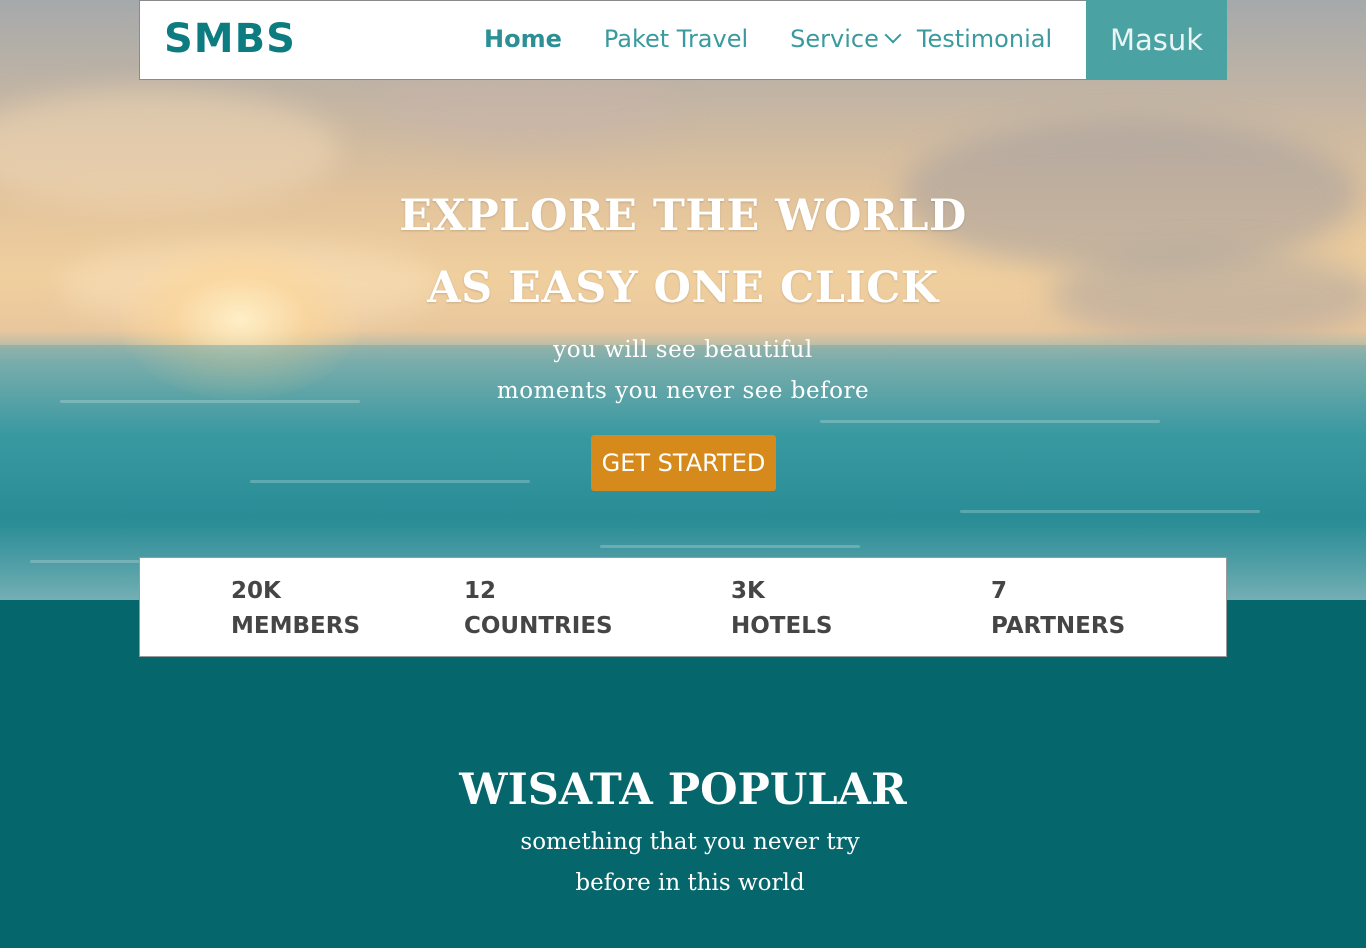 This screenshot has width=1366, height=948. I want to click on nav-service-dropdown: Service, so click(846, 39).